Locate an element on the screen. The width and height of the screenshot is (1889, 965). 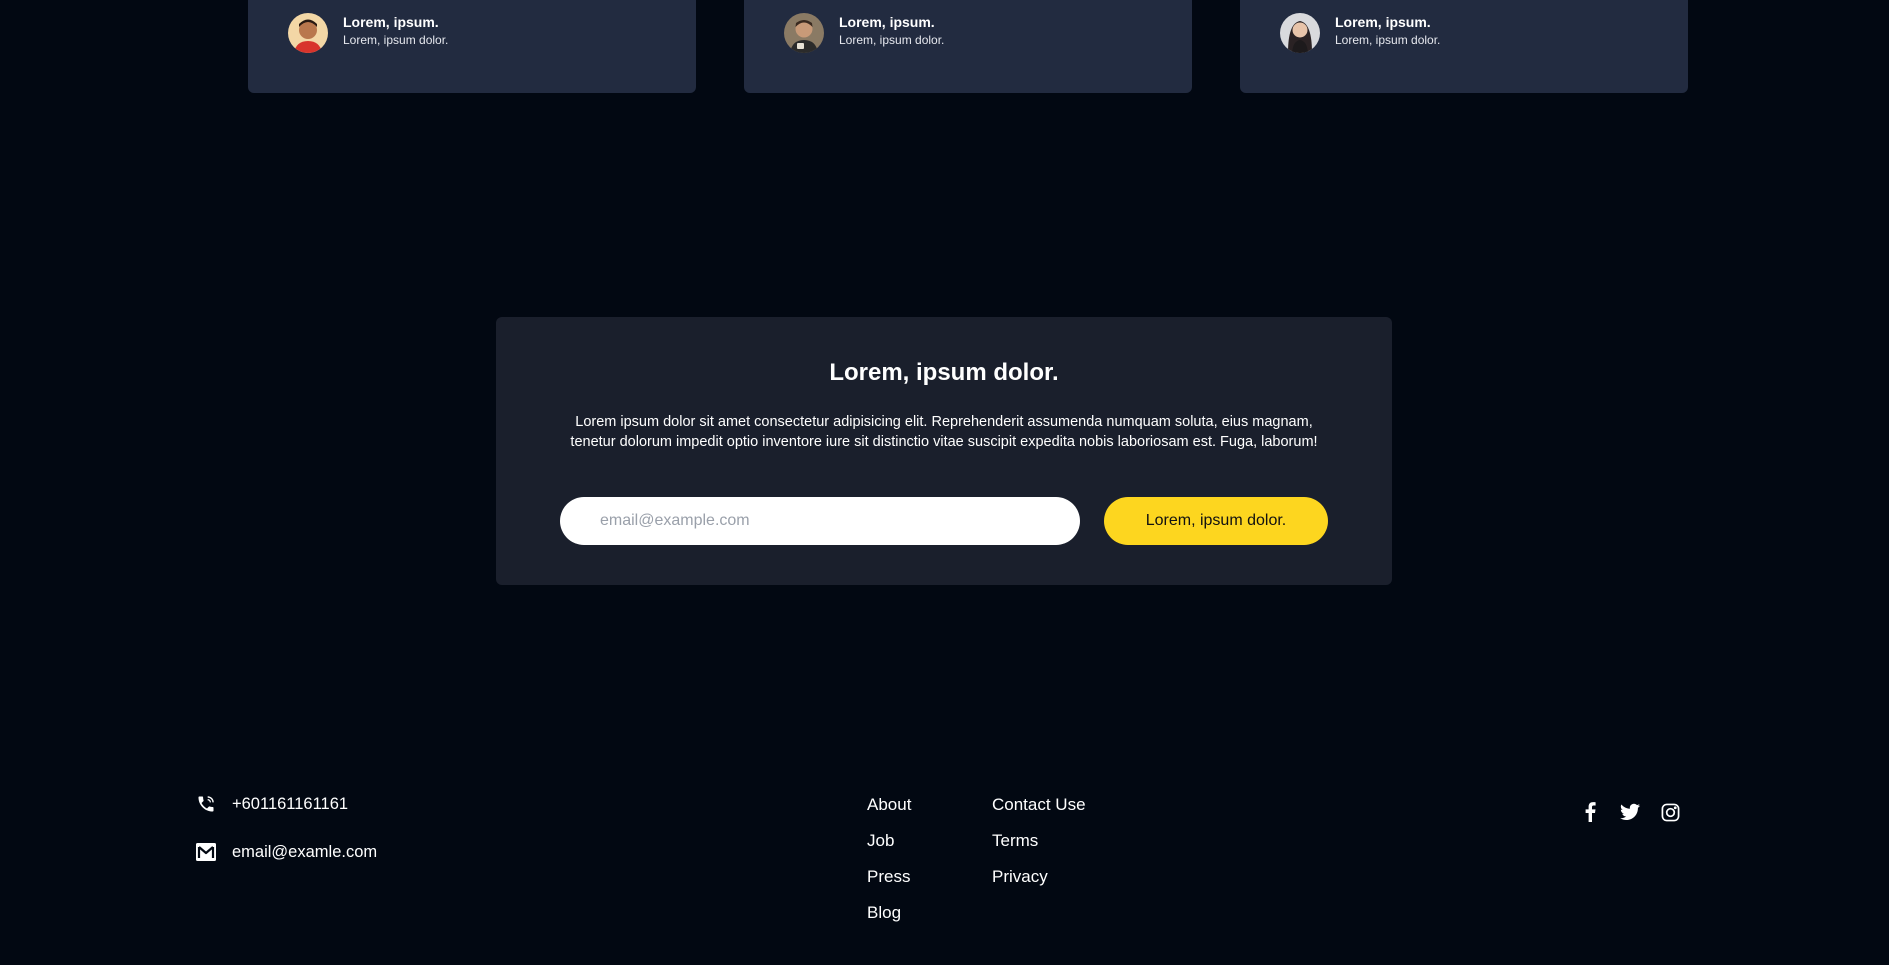
footer-links-column-1: About Job Press Blog is located at coordinates (889, 865).